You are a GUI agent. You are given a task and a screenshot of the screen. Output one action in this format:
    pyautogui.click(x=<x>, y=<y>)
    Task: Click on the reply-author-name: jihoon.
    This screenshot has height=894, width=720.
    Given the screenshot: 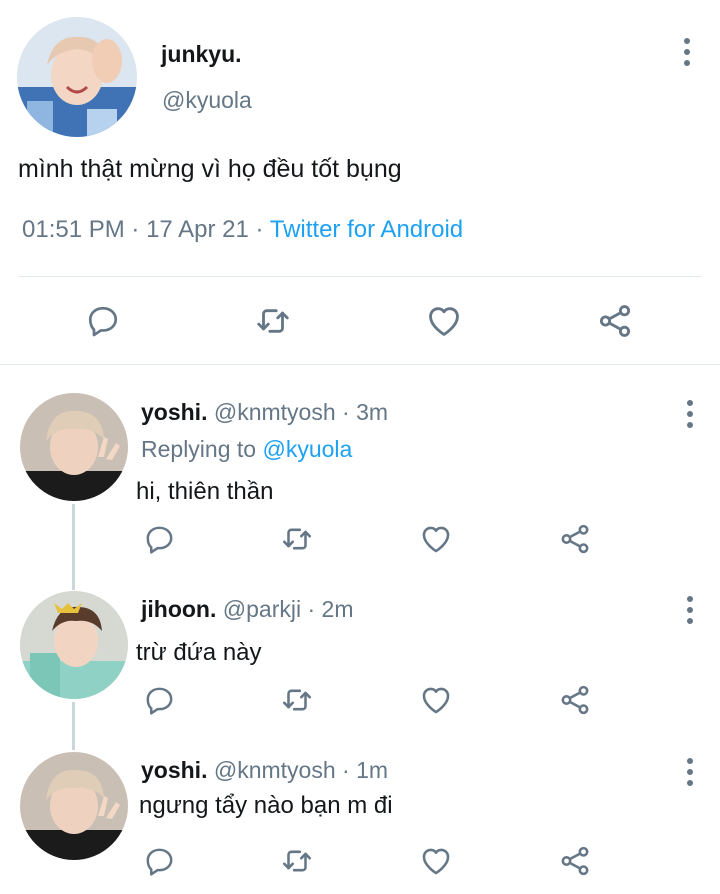 What is the action you would take?
    pyautogui.click(x=178, y=609)
    